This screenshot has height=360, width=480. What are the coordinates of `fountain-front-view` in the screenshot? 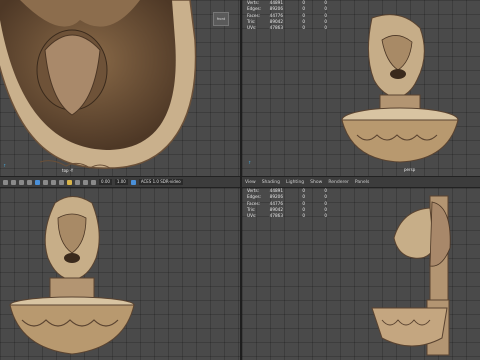 It's located at (72, 275).